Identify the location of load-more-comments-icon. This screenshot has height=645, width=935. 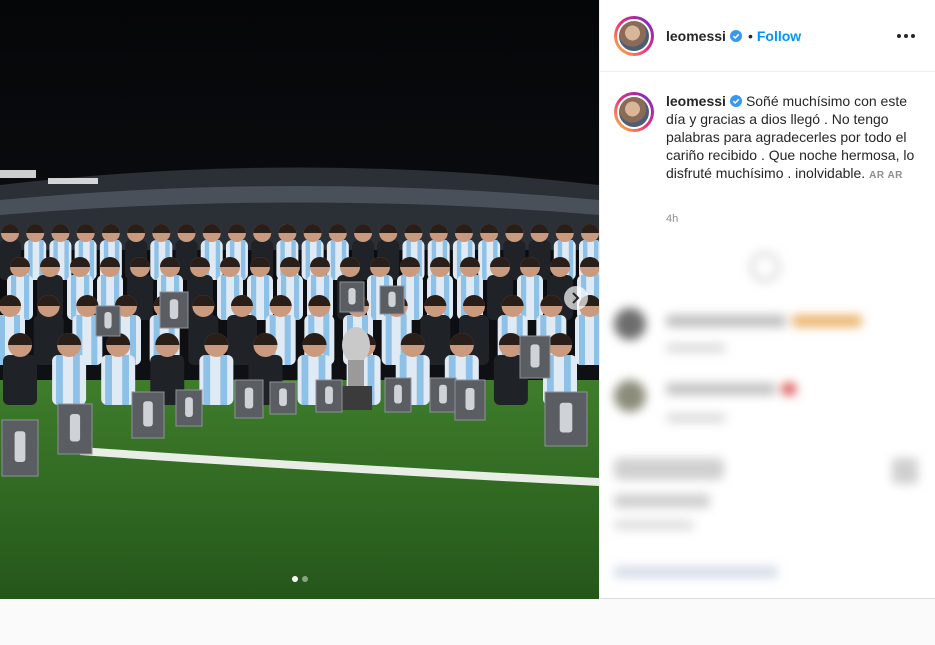
(765, 267).